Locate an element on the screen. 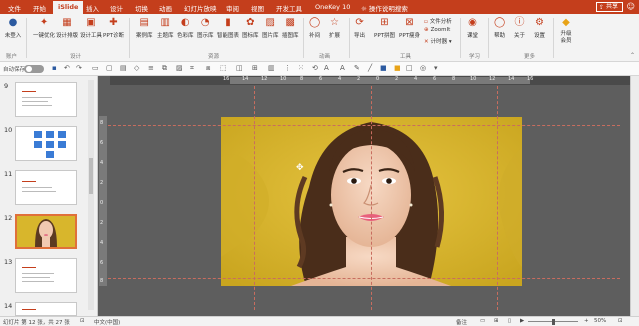 Image resolution: width=639 pixels, height=326 pixels. themes-button: ▥ 主题库 is located at coordinates (165, 28).